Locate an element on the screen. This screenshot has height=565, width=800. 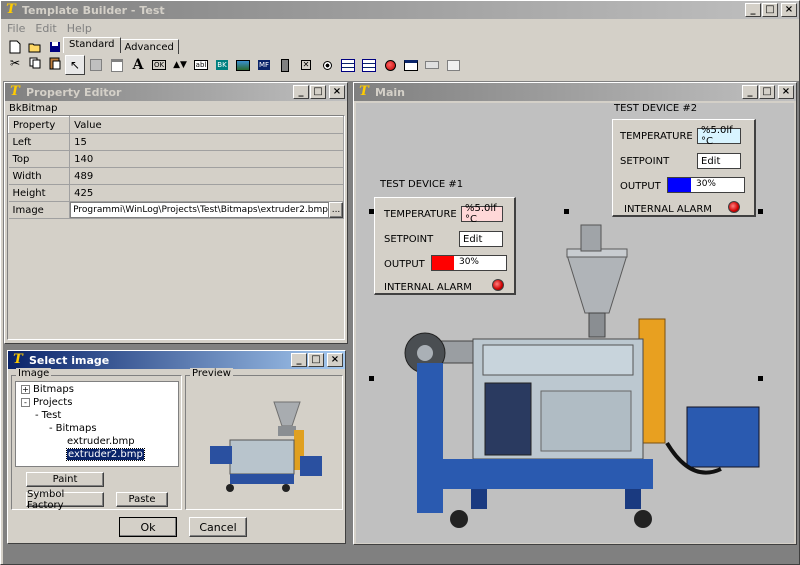
table-row: Height 425 is located at coordinates (176, 193).